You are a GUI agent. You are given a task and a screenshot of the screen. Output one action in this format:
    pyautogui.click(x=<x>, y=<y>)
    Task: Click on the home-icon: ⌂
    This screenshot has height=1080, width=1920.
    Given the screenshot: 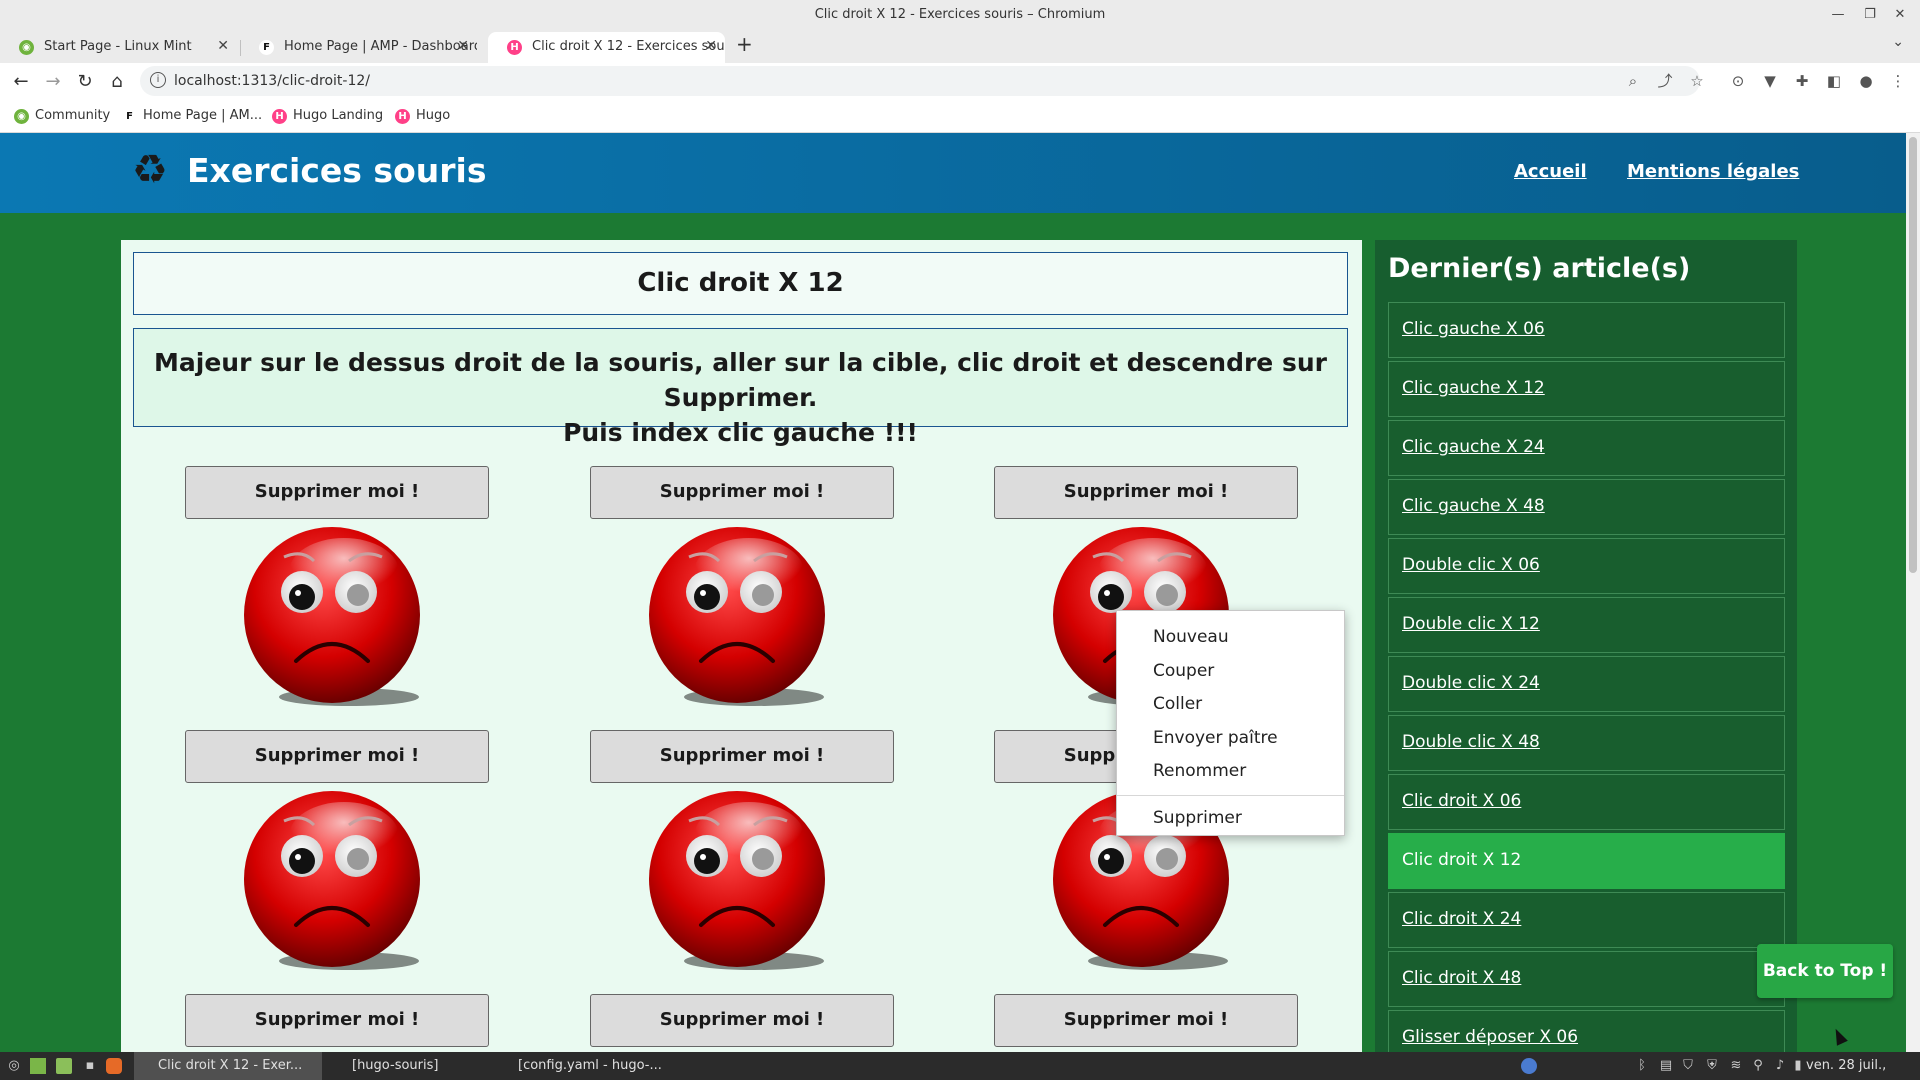 What is the action you would take?
    pyautogui.click(x=117, y=82)
    